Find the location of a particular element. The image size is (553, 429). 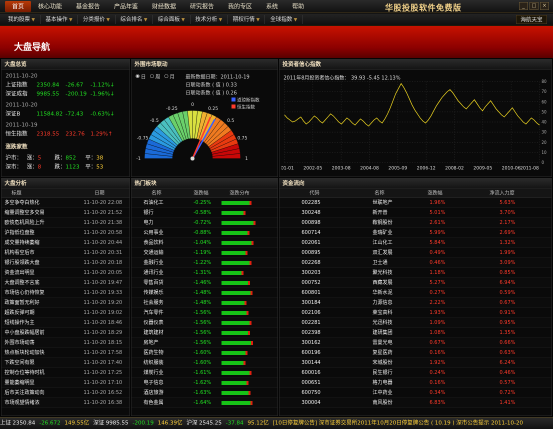

period-radio-0: ◉ 日 is located at coordinates (141, 77).